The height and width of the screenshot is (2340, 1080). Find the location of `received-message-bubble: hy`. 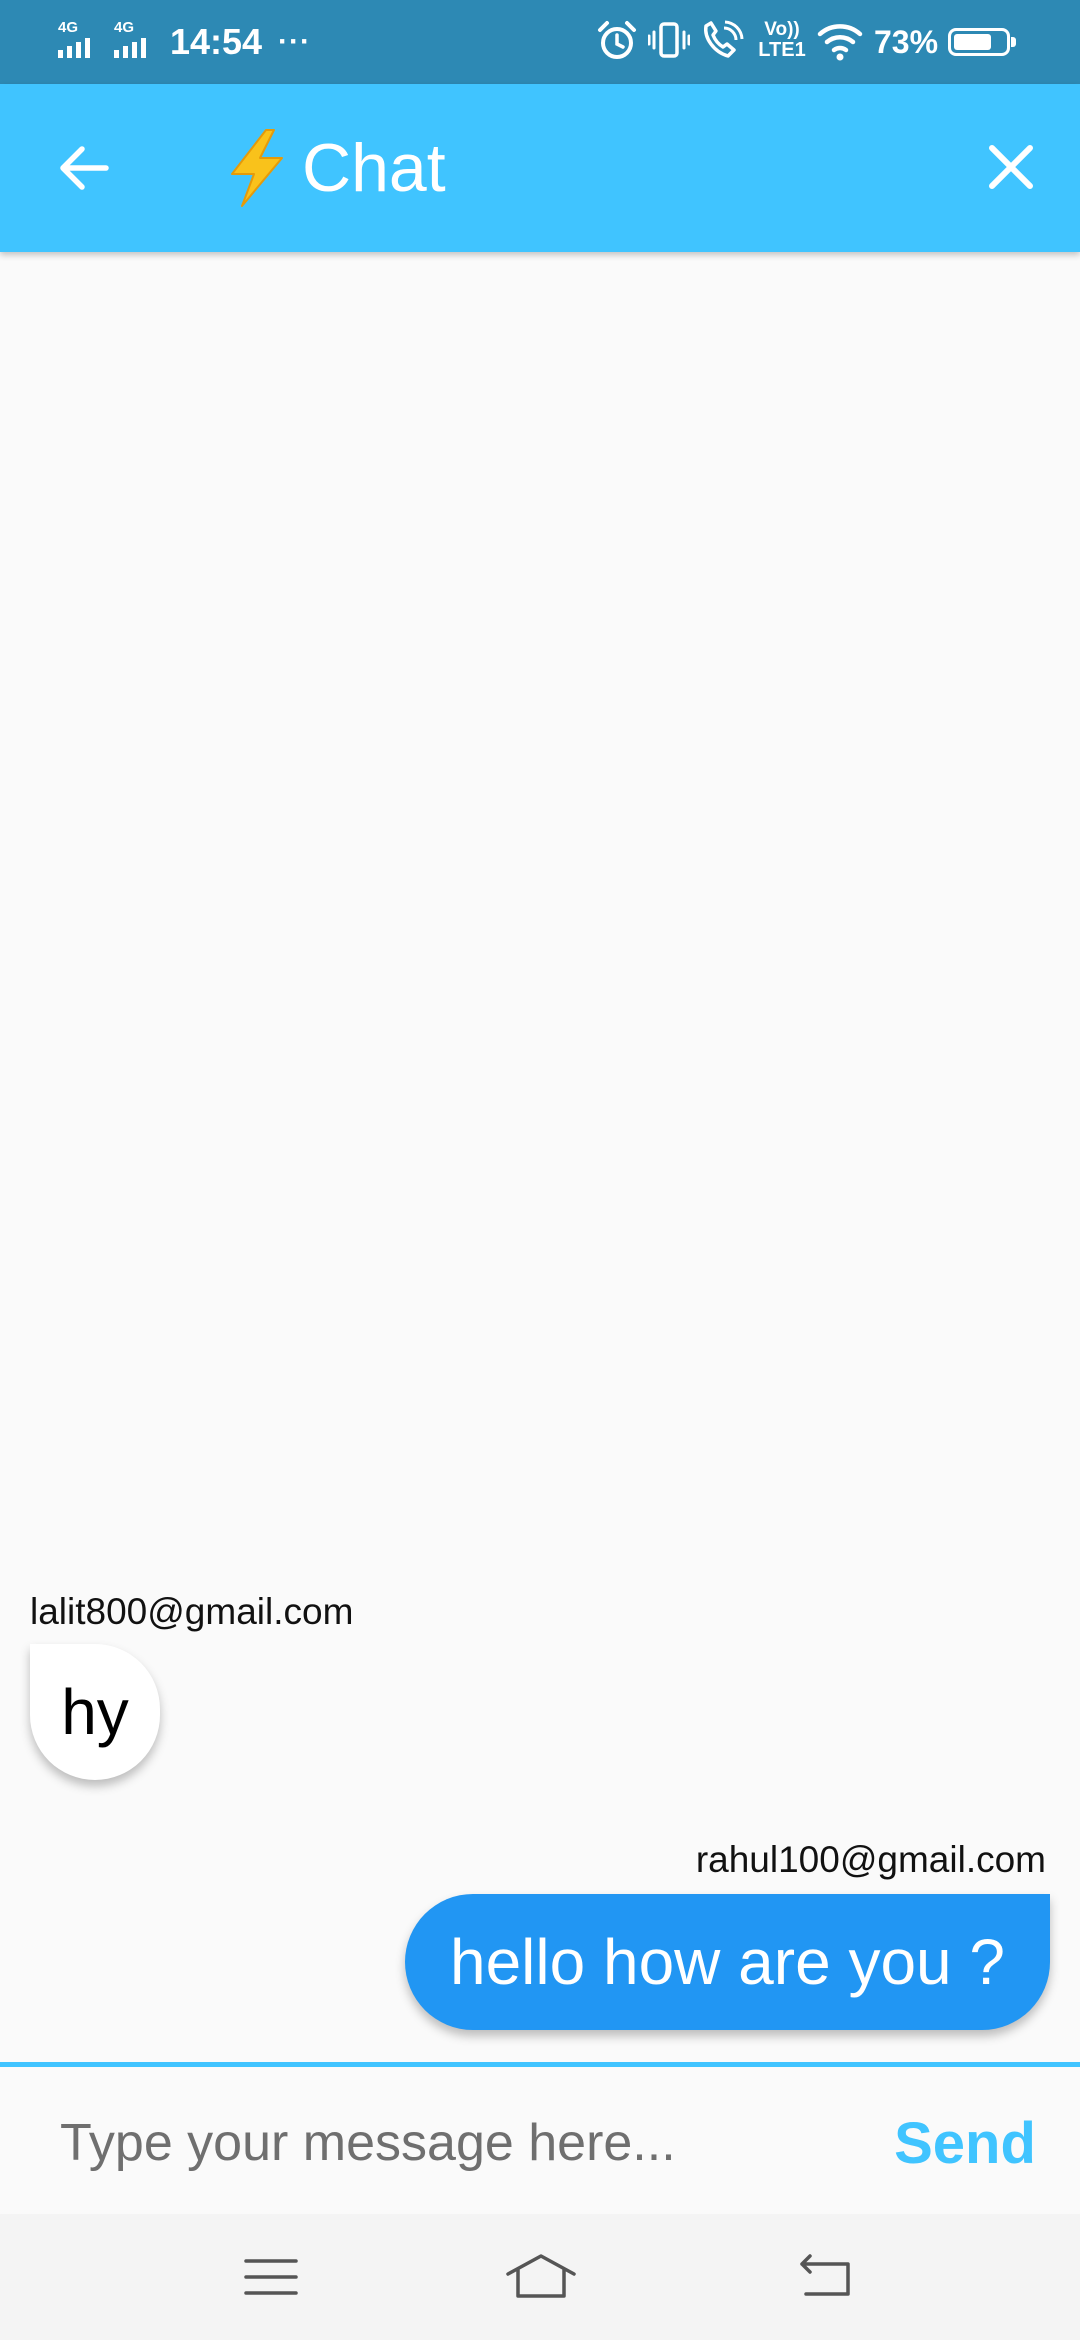

received-message-bubble: hy is located at coordinates (95, 1712).